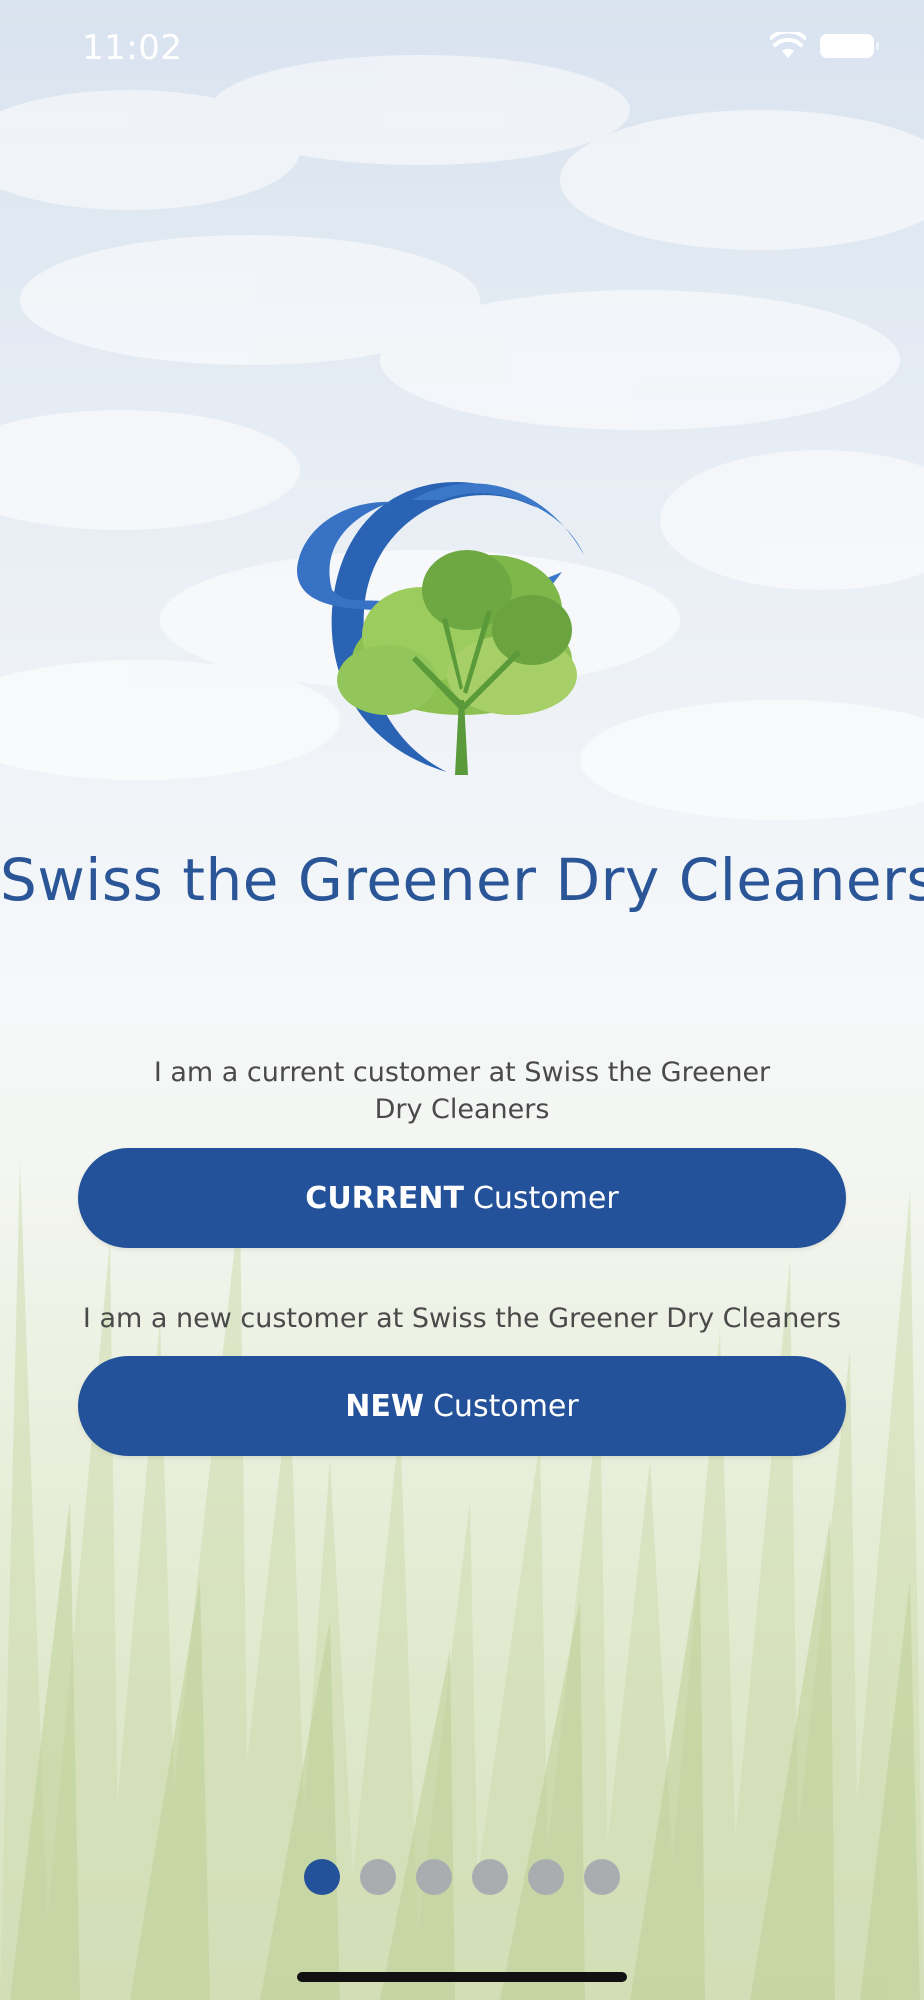  I want to click on status-bar-icons, so click(824, 46).